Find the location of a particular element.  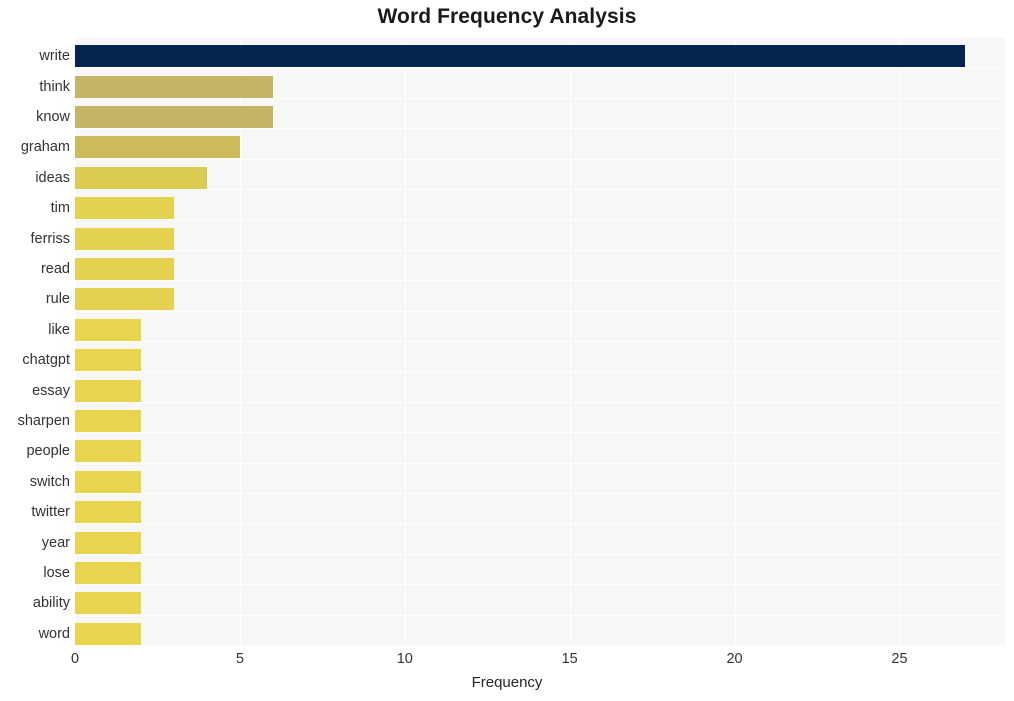

y-tick-label-like: like is located at coordinates (59, 329).